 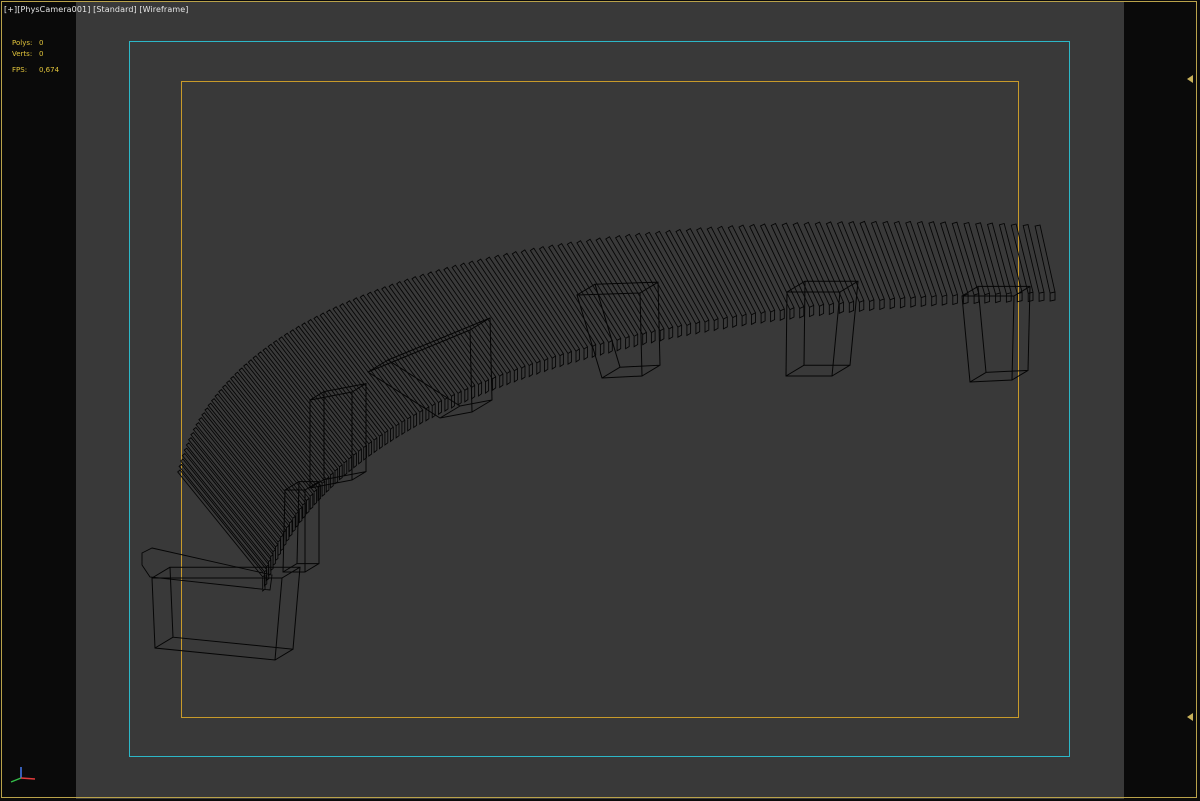 I want to click on verts-label: Verts:, so click(x=22, y=53).